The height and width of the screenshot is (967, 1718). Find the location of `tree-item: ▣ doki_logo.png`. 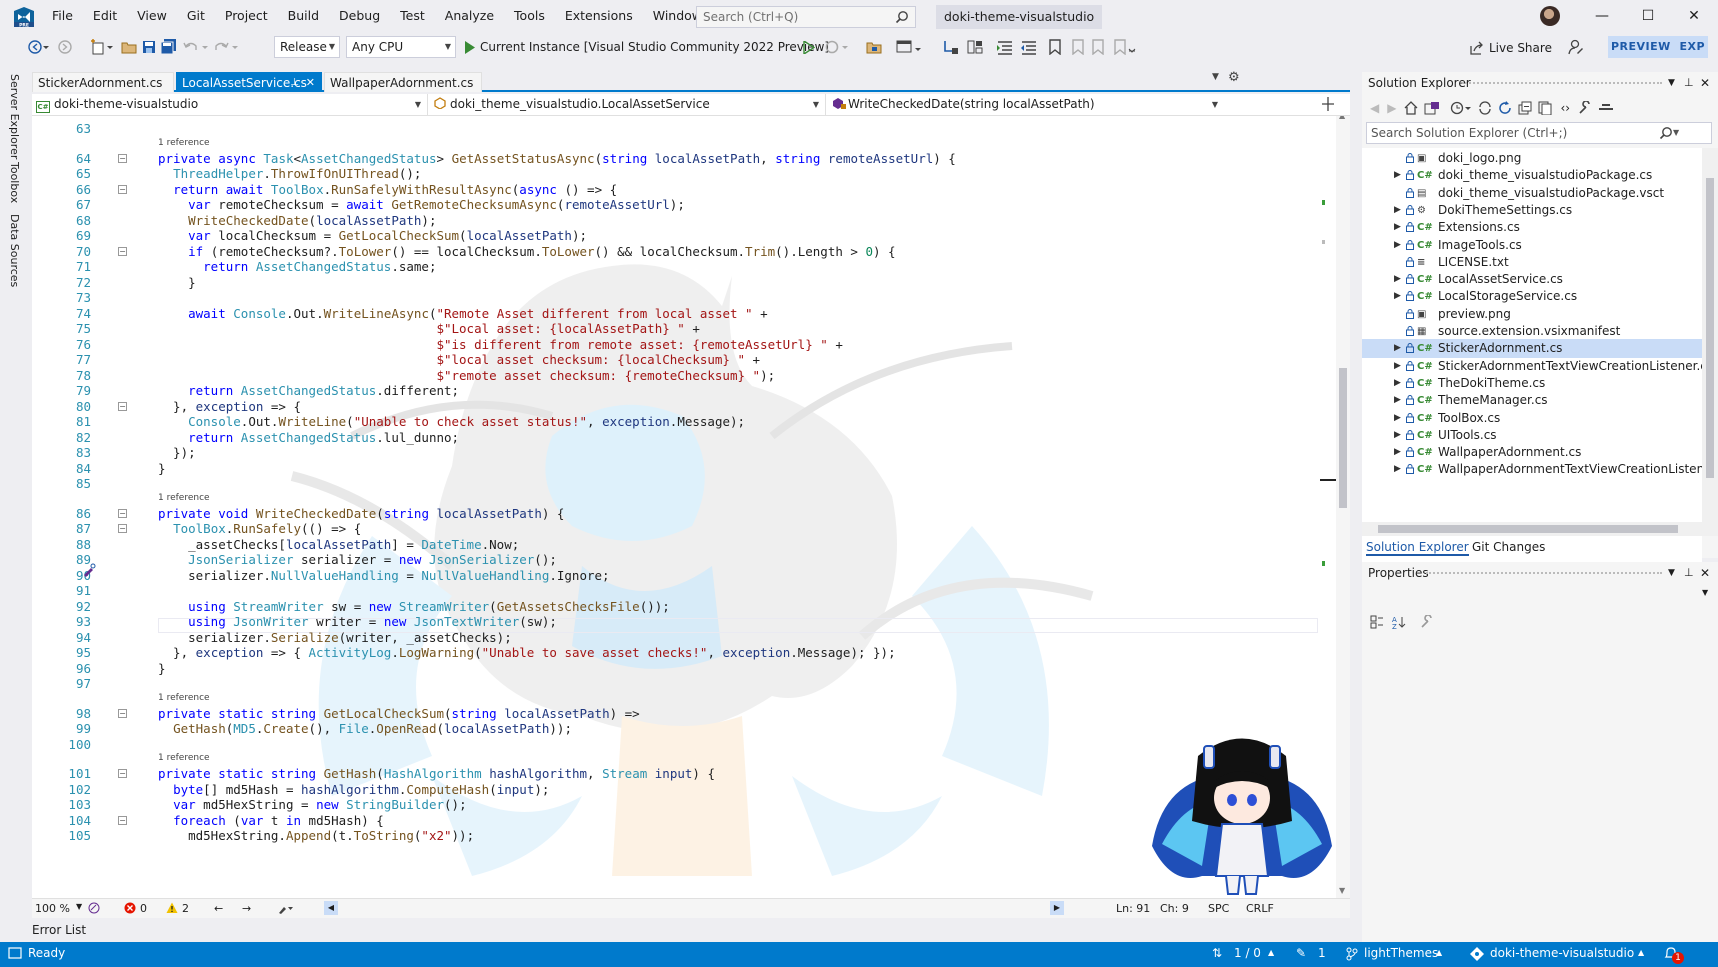

tree-item: ▣ doki_logo.png is located at coordinates (1532, 158).